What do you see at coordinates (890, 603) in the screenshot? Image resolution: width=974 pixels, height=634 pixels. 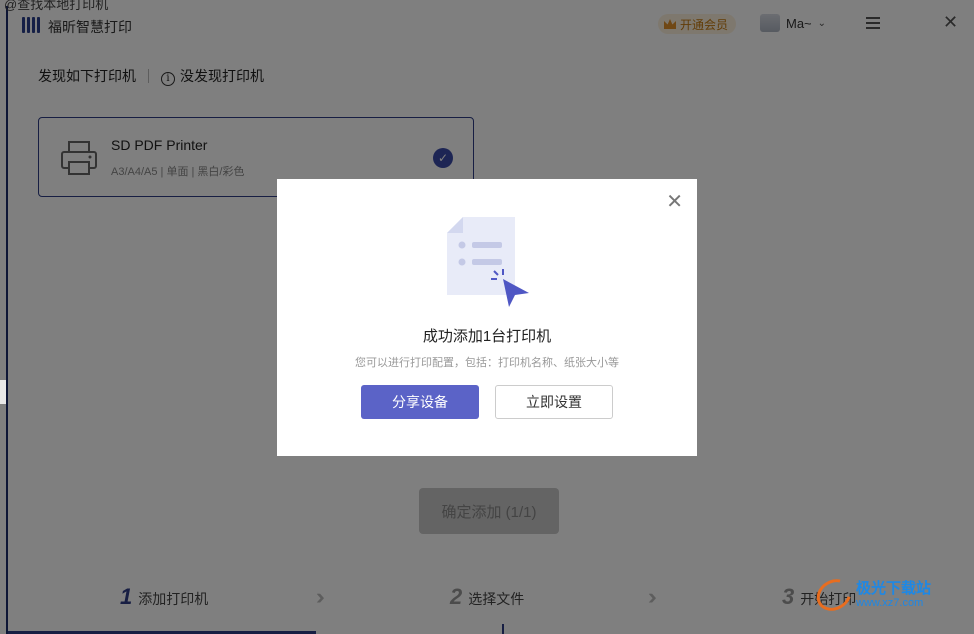 I see `watermark-url: www.xz7.com` at bounding box center [890, 603].